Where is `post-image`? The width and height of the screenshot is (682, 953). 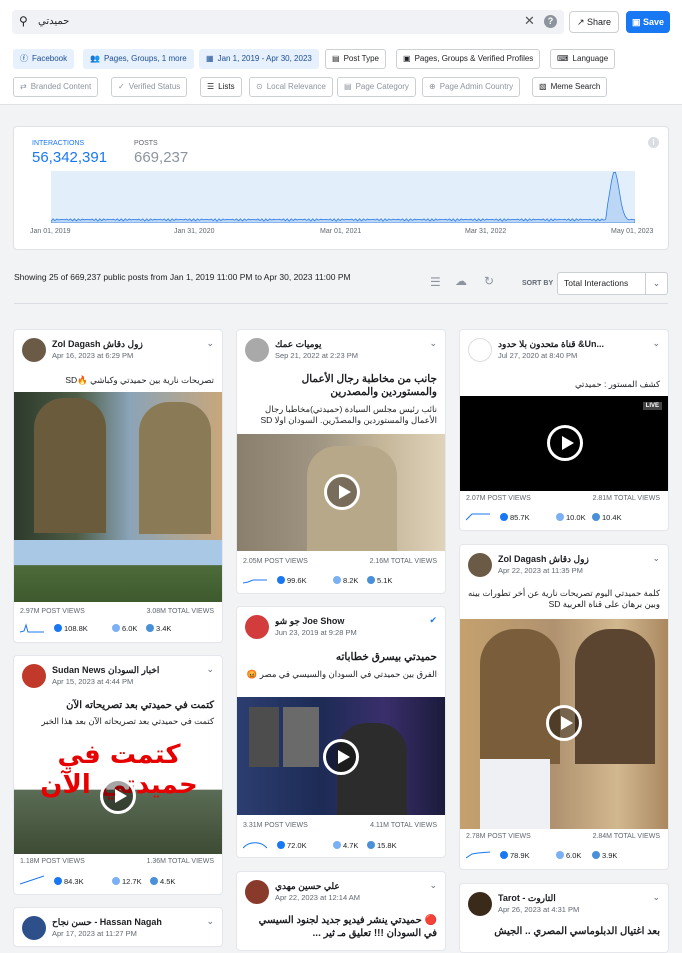 post-image is located at coordinates (118, 571).